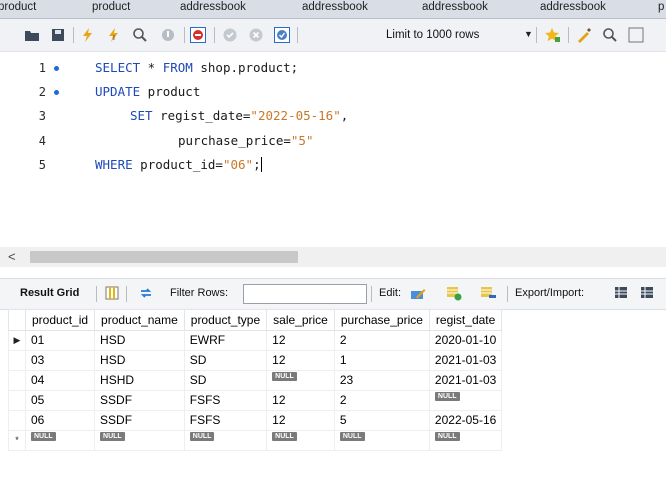  I want to click on editor-horizontal-scrollbar: <, so click(333, 257).